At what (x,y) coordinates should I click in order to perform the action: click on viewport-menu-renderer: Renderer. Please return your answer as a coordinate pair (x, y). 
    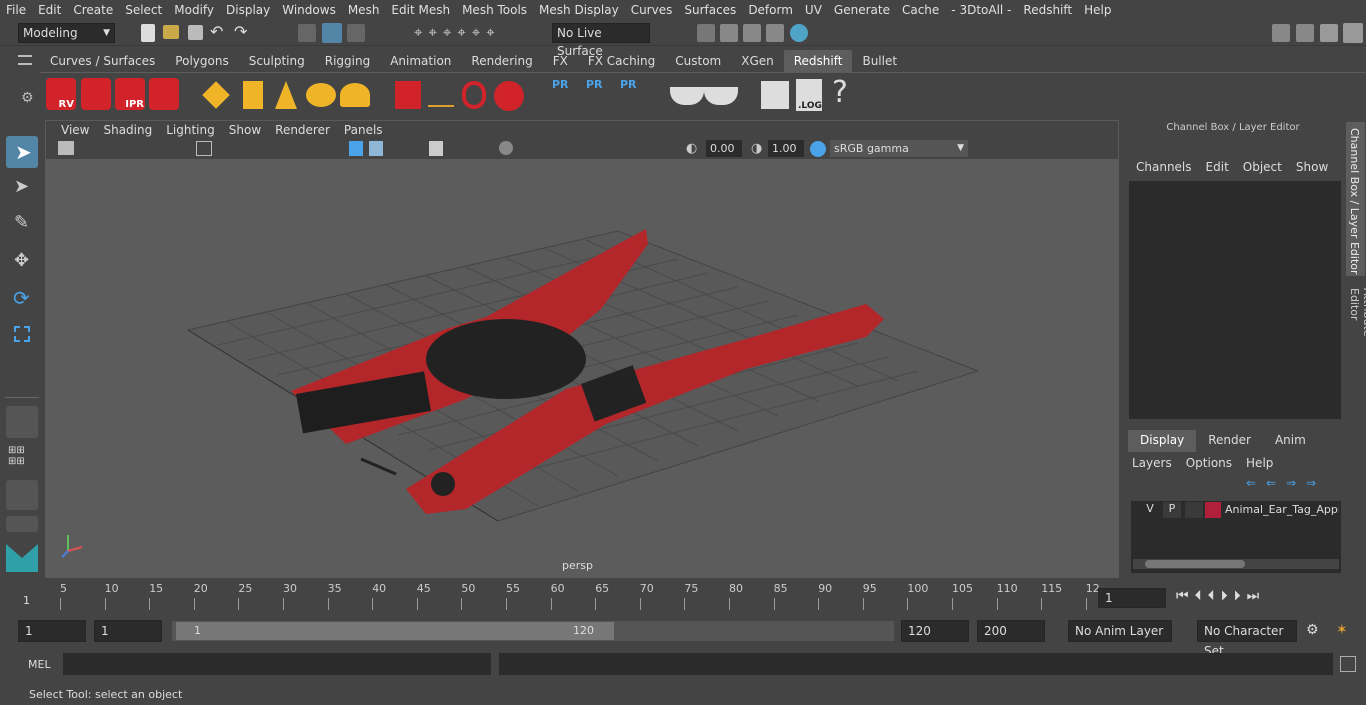
    Looking at the image, I should click on (302, 130).